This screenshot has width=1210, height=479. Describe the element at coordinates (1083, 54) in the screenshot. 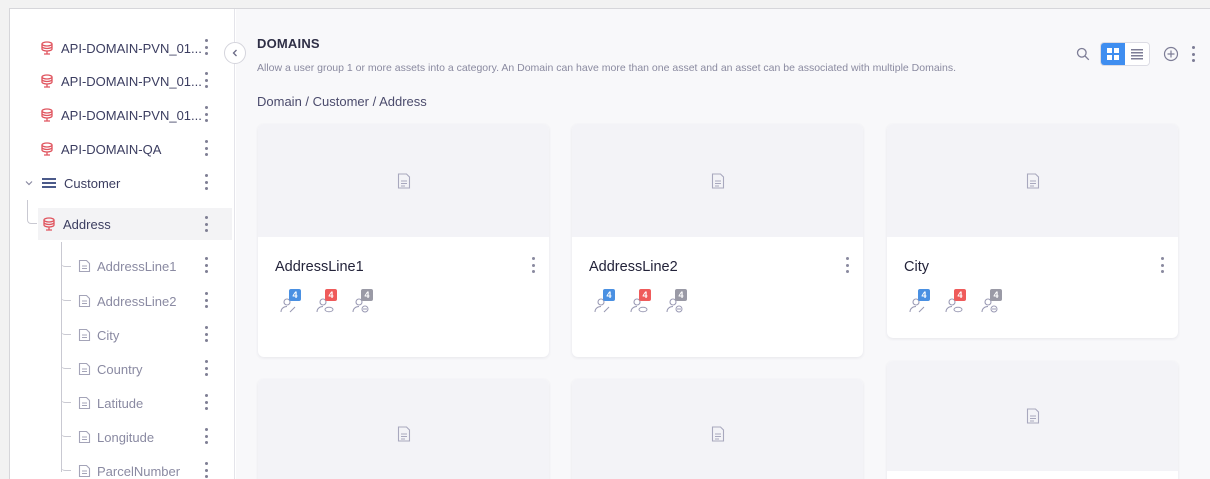

I see `search-icon` at that location.